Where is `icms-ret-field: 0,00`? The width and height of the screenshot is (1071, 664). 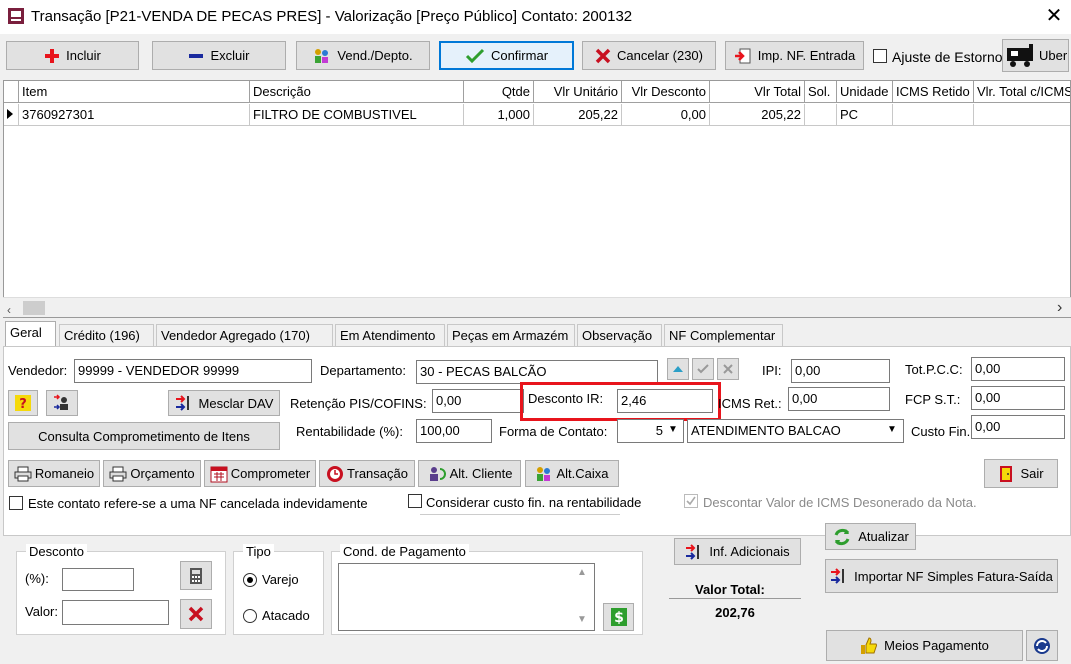
icms-ret-field: 0,00 is located at coordinates (839, 399).